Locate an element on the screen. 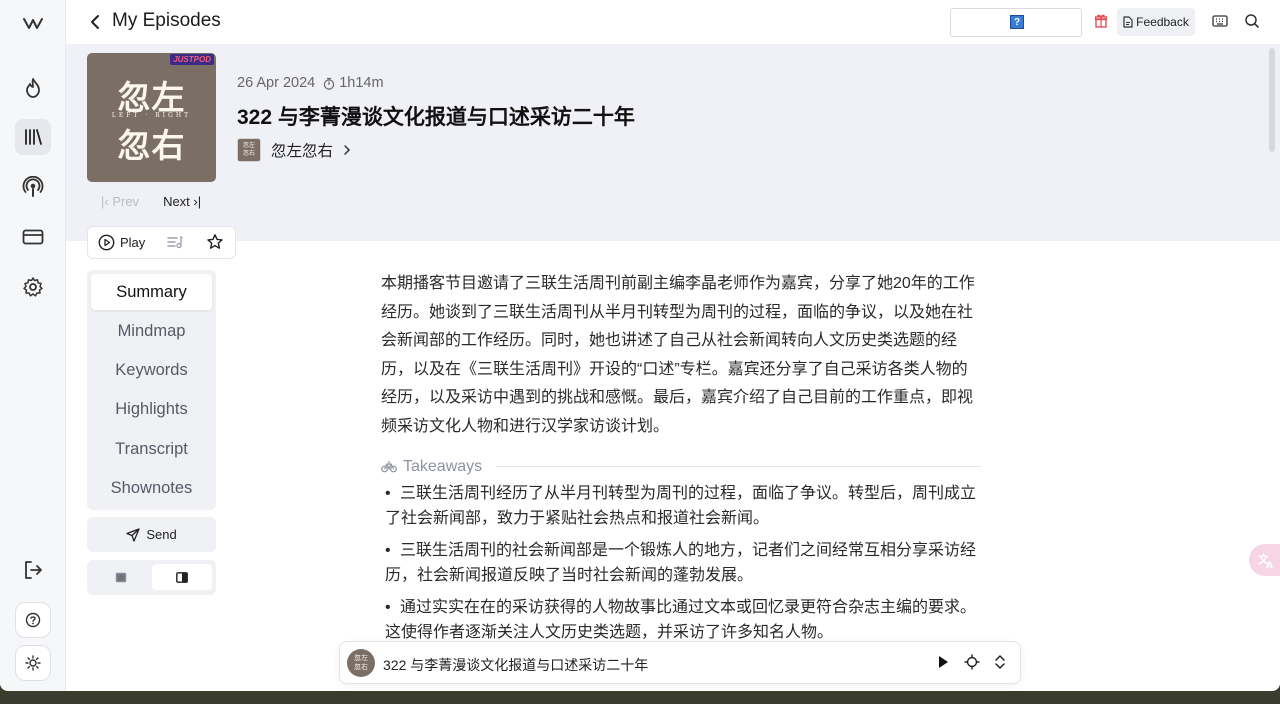 This screenshot has height=704, width=1280. placeholder-glyph-icon: ? is located at coordinates (1017, 22).